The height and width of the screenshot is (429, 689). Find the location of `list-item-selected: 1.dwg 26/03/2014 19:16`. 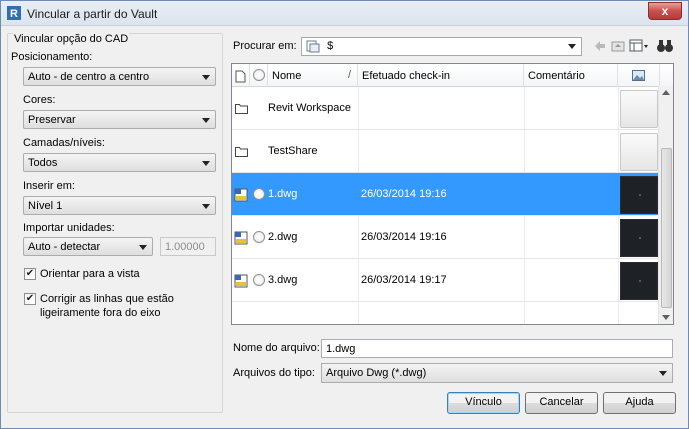

list-item-selected: 1.dwg 26/03/2014 19:16 is located at coordinates (445, 194).